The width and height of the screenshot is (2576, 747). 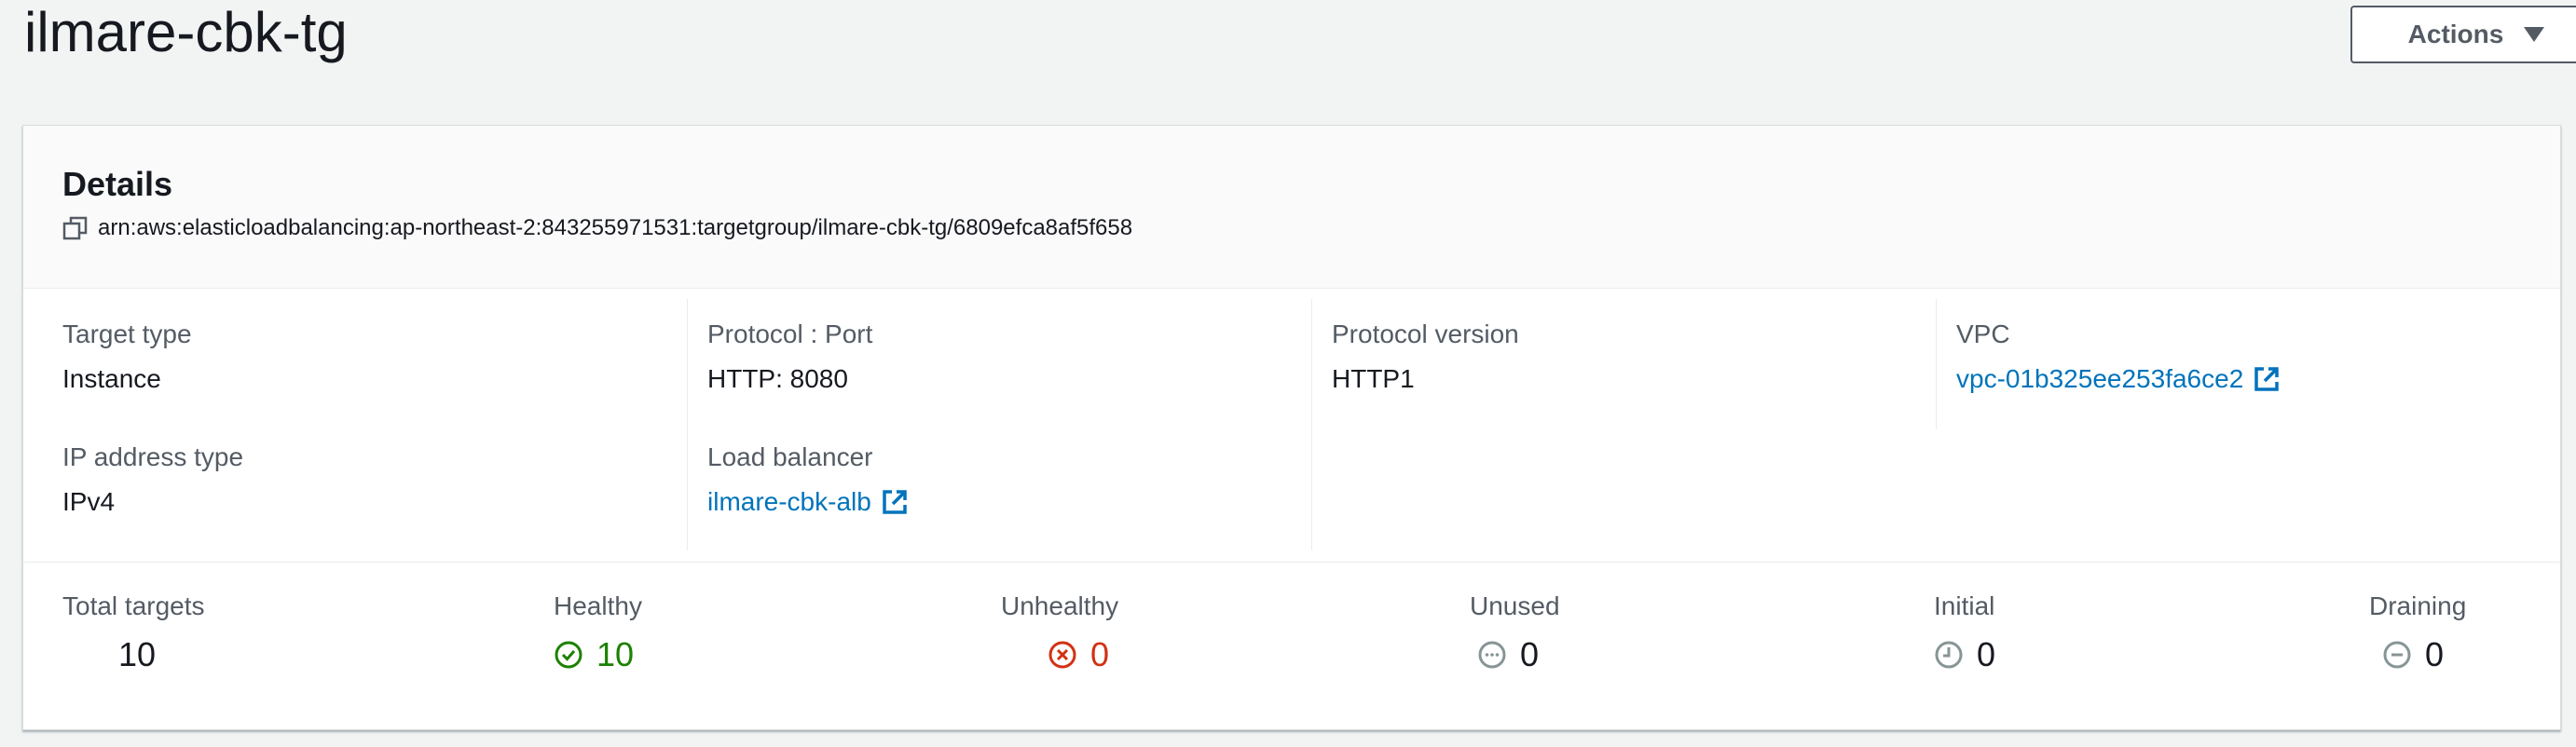 What do you see at coordinates (2534, 35) in the screenshot?
I see `caret-down-icon` at bounding box center [2534, 35].